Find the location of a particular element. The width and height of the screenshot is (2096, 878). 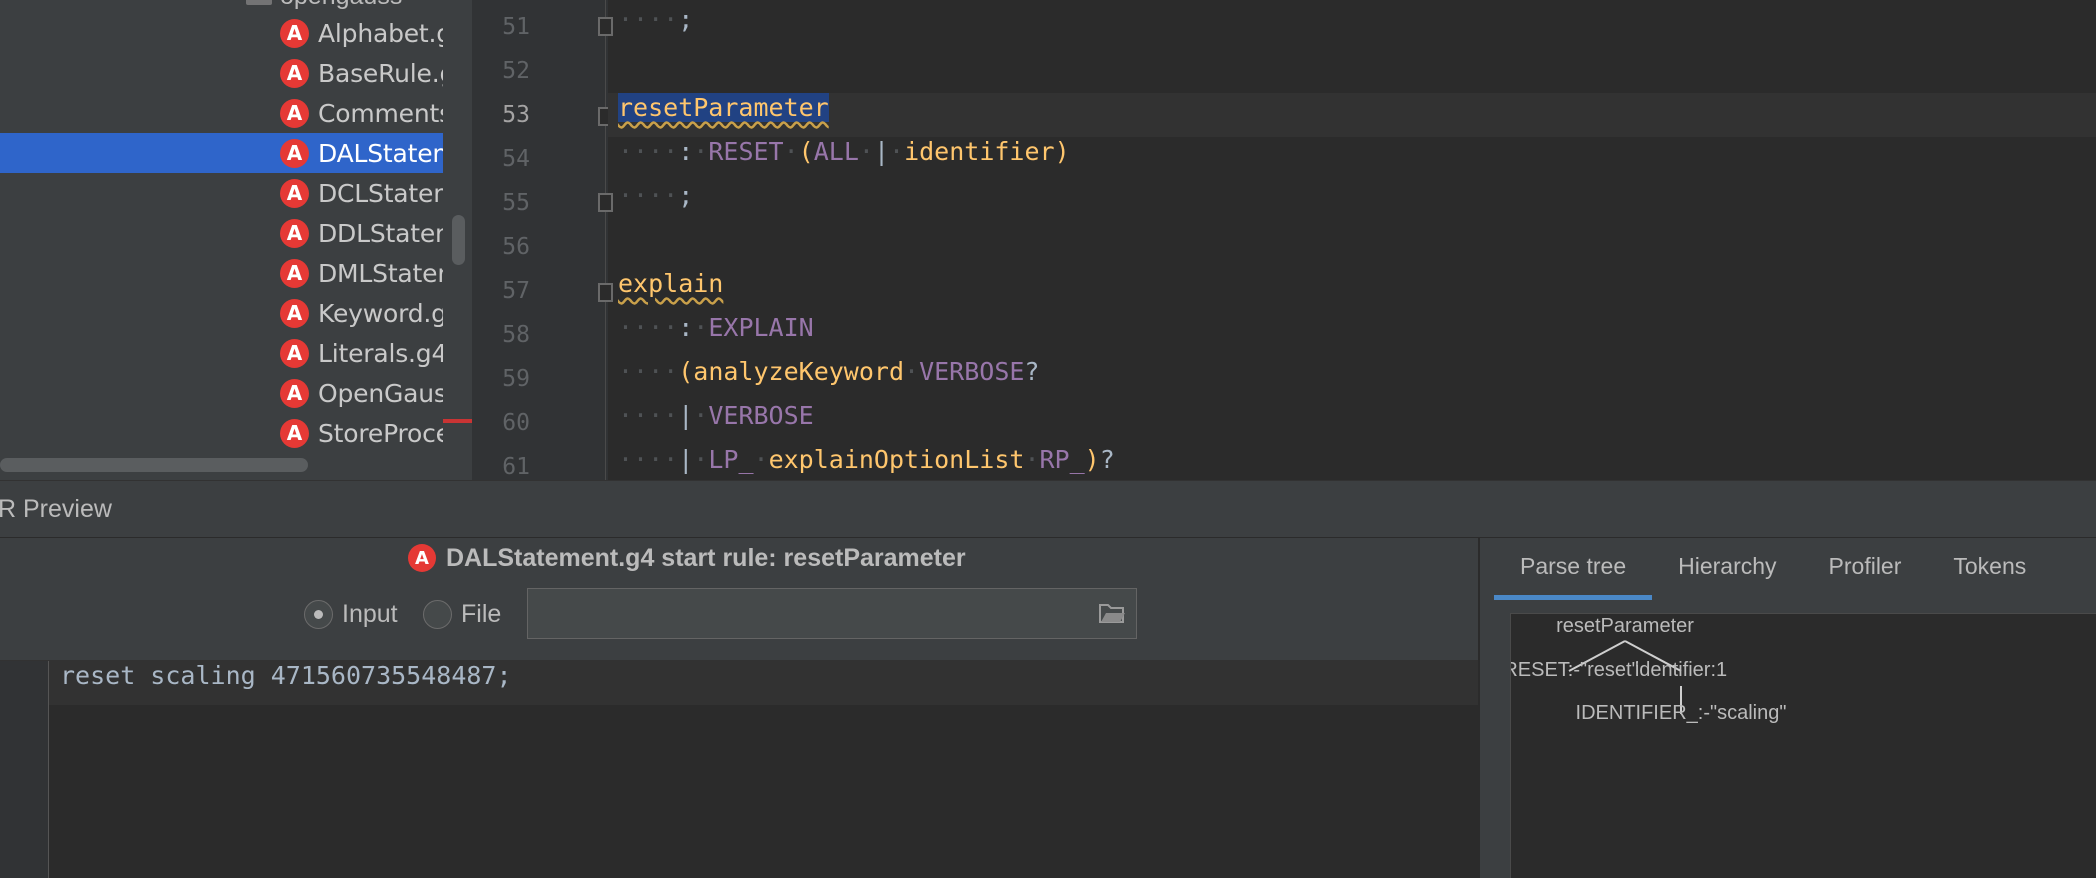

line-number: 51 is located at coordinates (516, 27).